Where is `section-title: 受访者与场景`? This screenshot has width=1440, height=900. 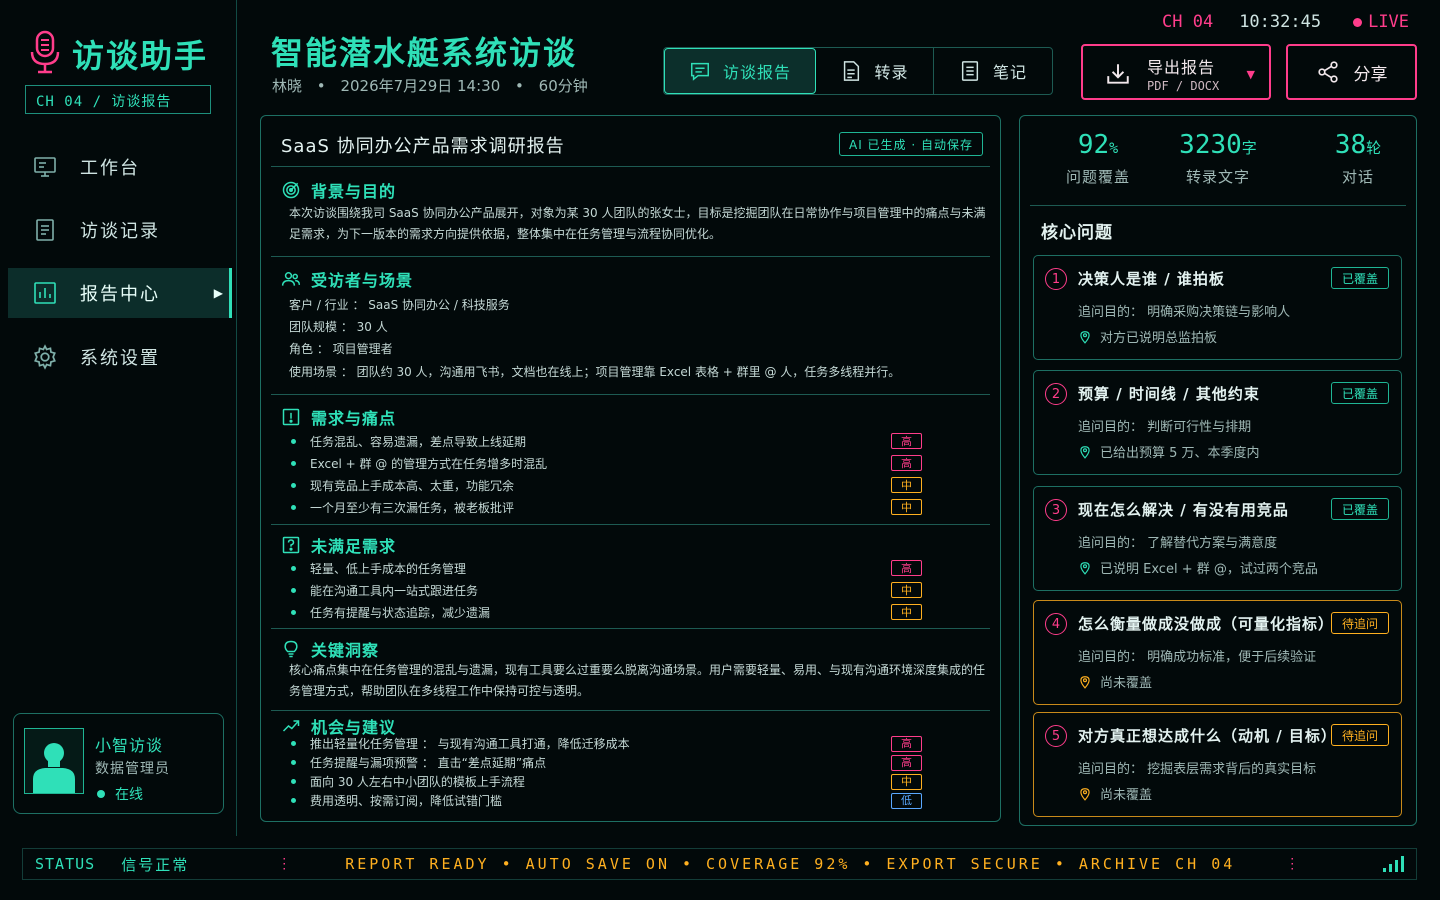 section-title: 受访者与场景 is located at coordinates (362, 280).